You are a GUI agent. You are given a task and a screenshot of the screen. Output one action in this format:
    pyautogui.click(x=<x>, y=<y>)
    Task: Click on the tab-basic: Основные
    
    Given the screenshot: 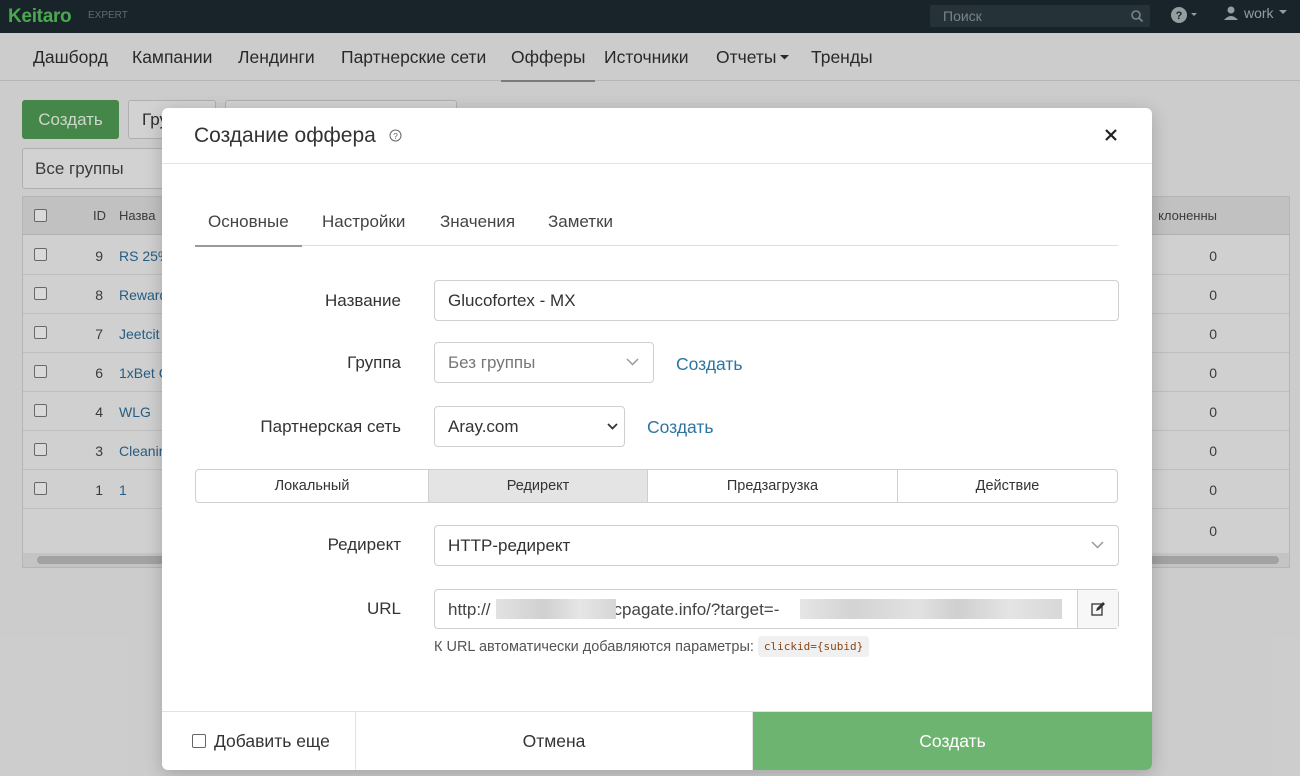 What is the action you would take?
    pyautogui.click(x=248, y=229)
    